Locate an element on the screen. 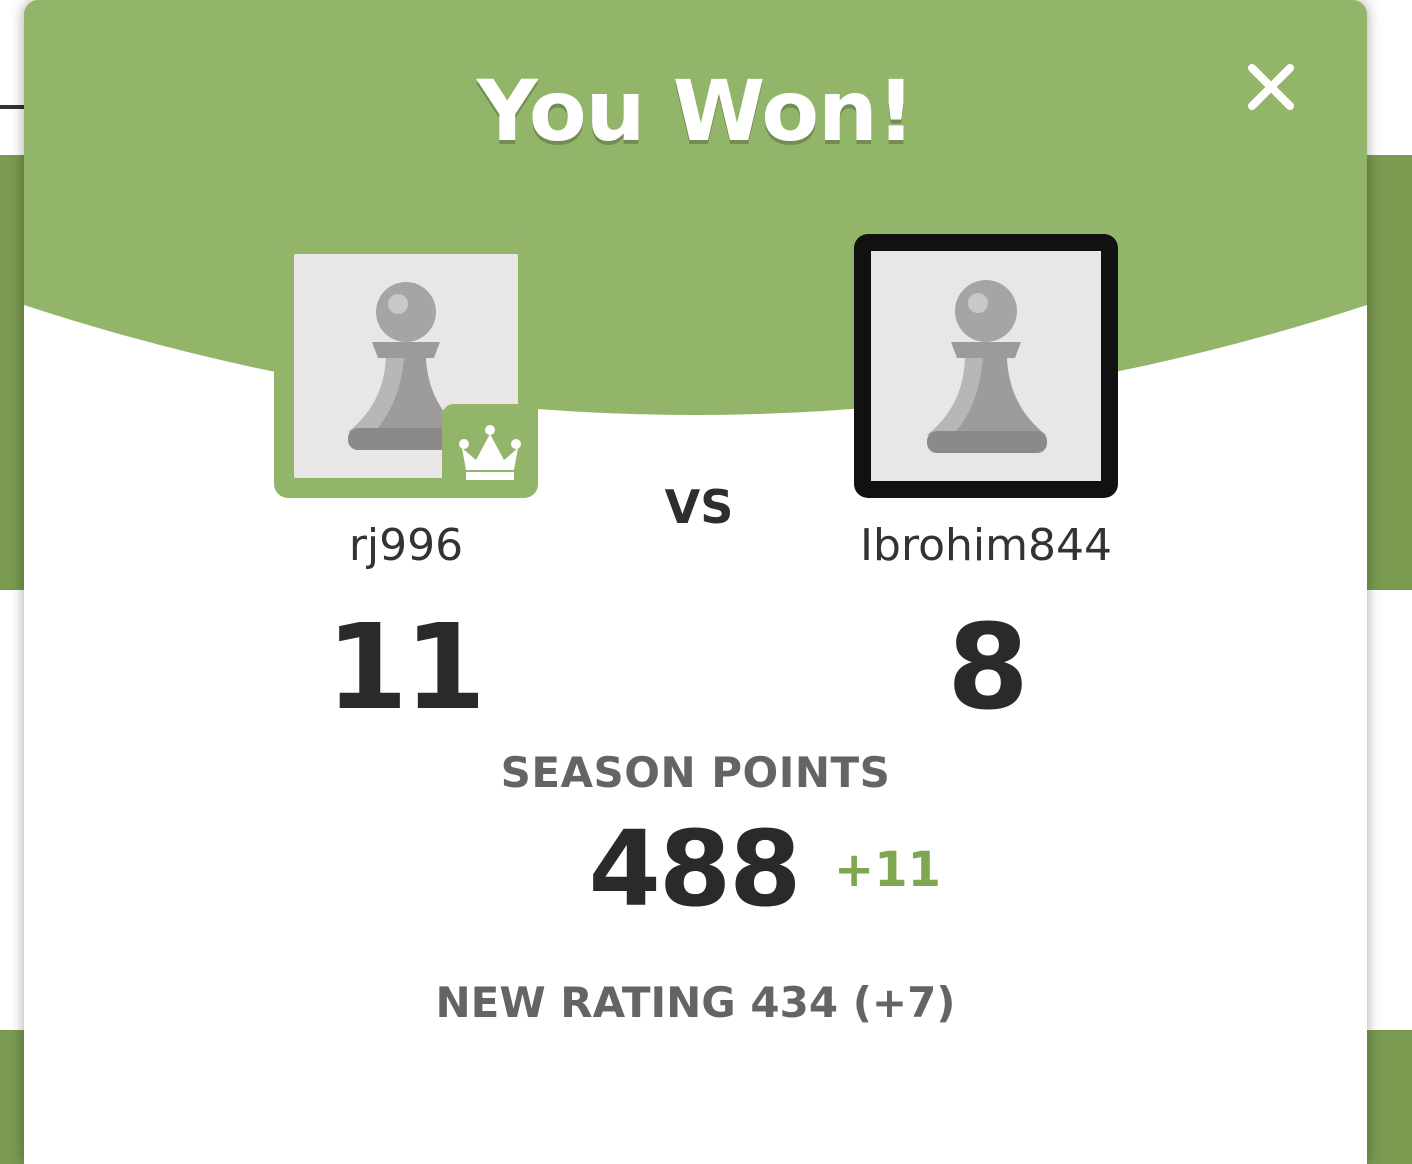 The image size is (1412, 1164). close-button is located at coordinates (1271, 87).